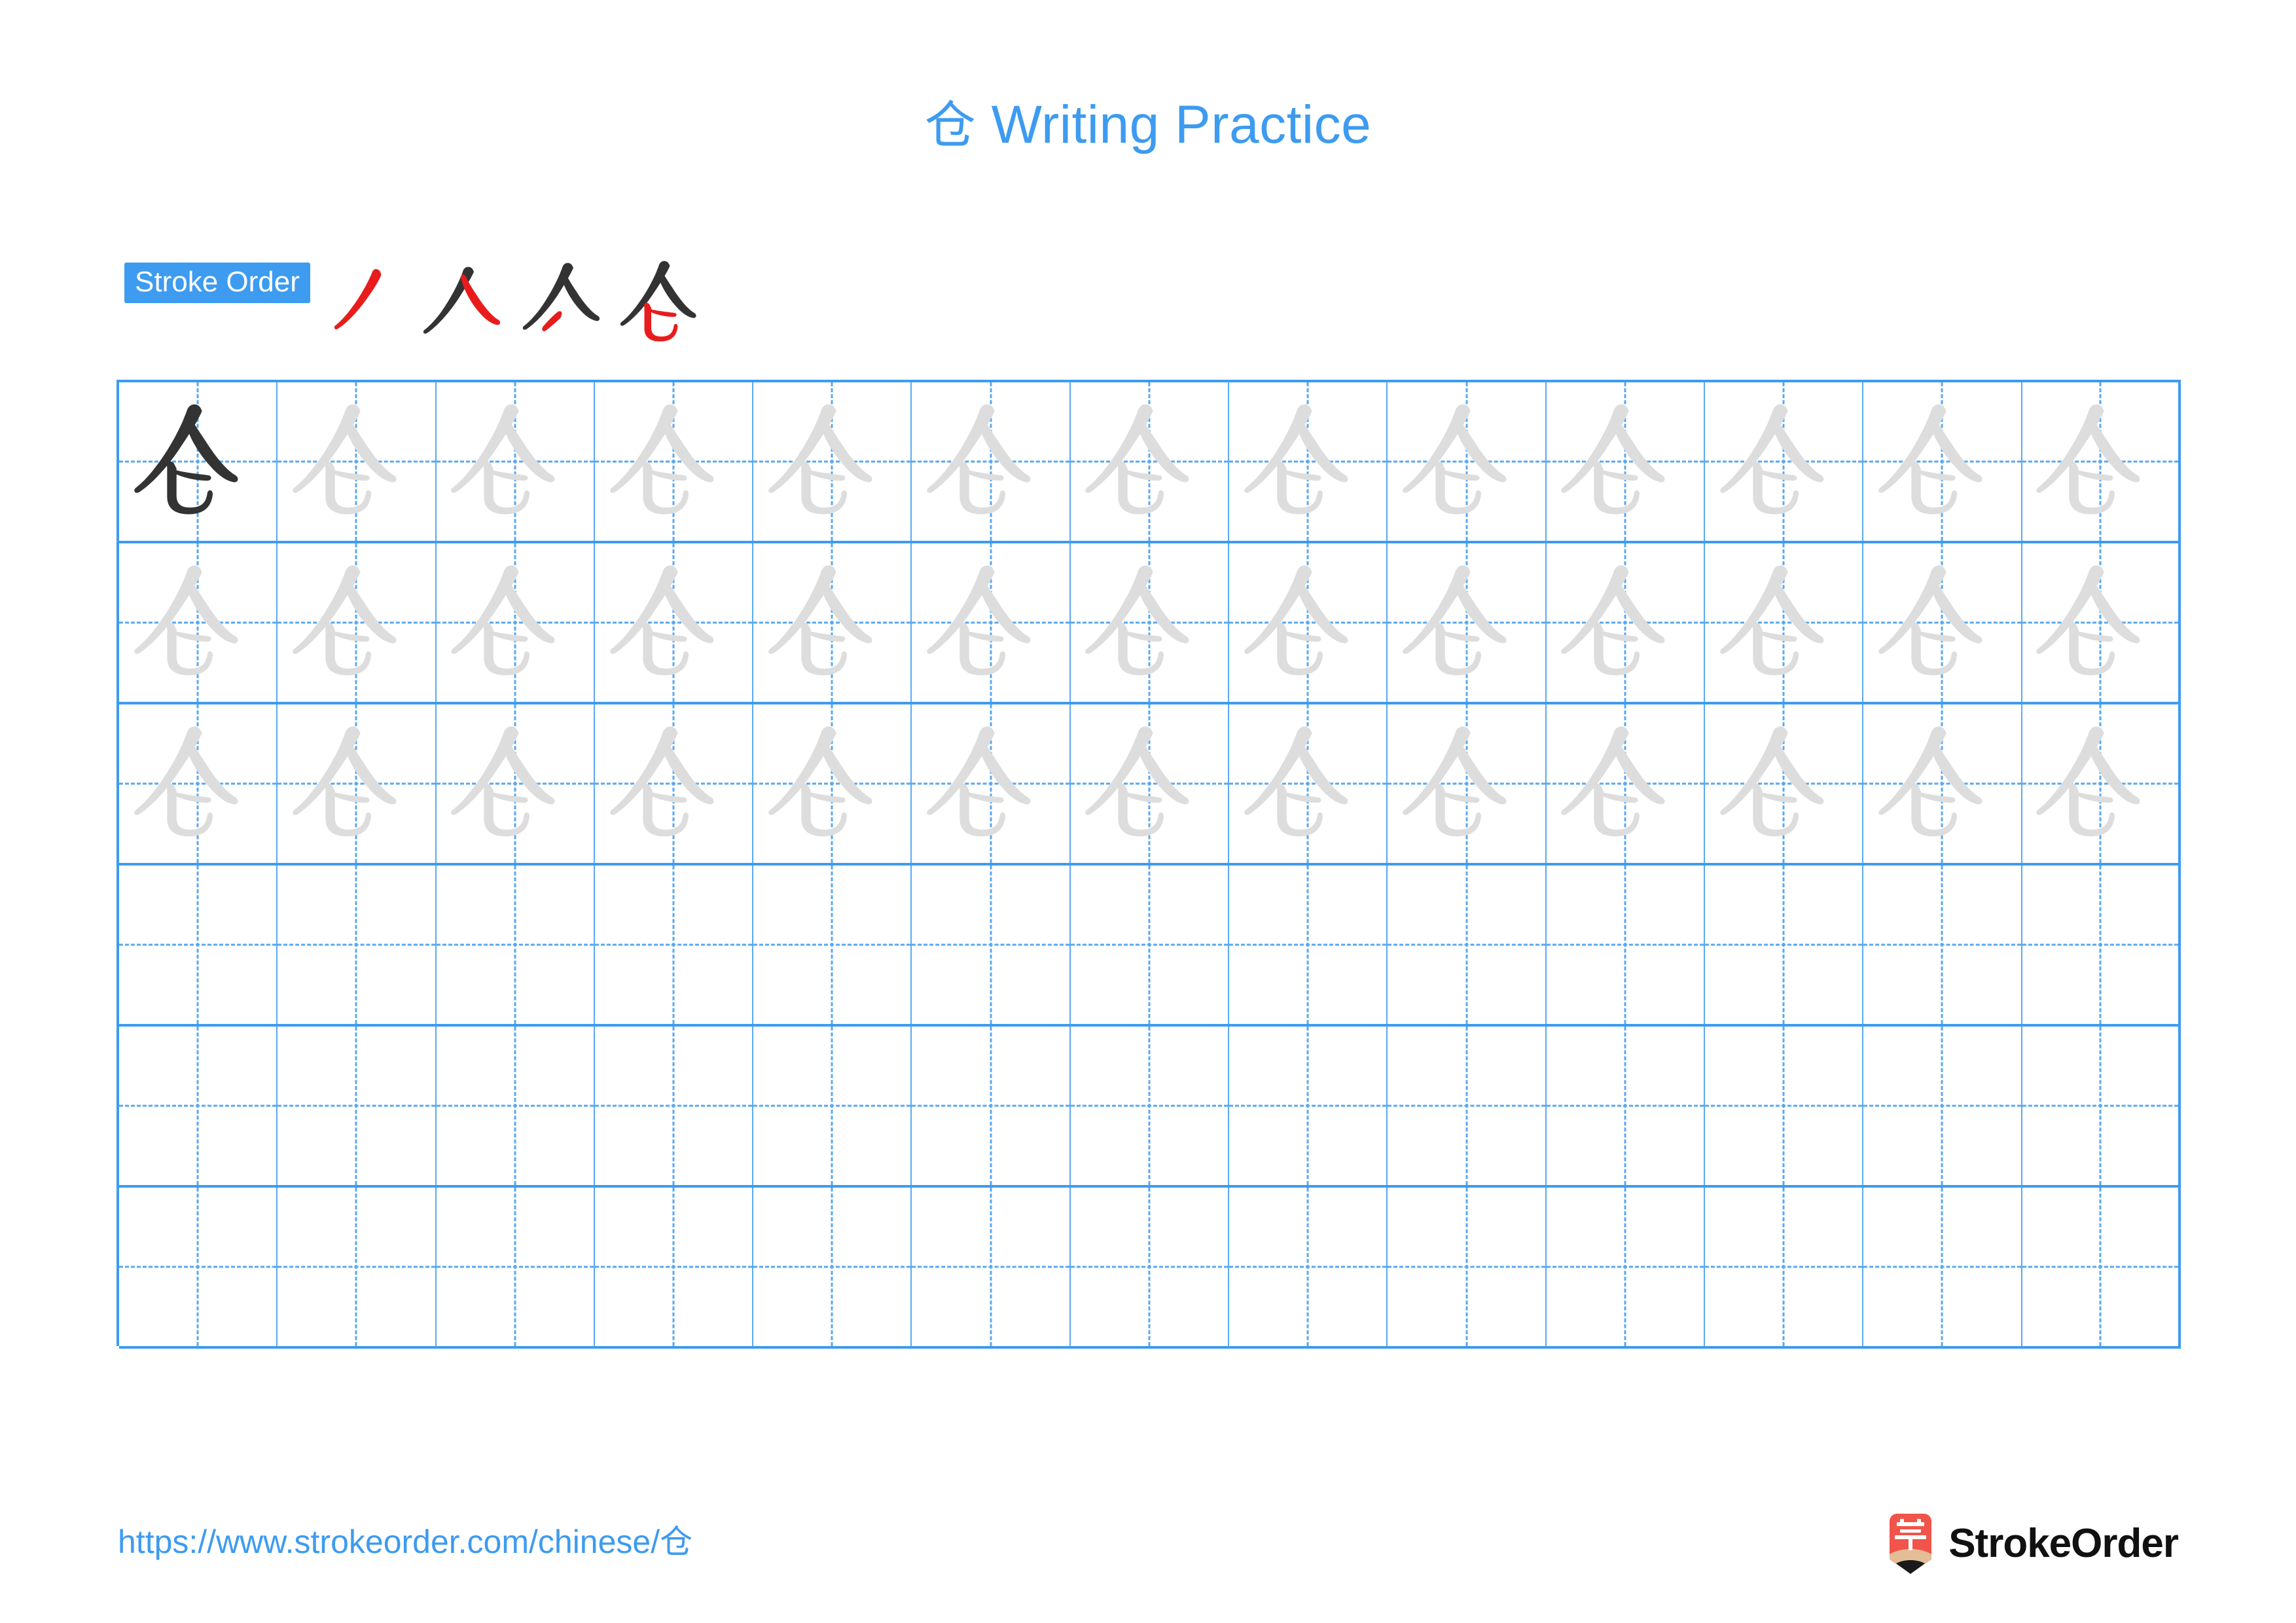 The image size is (2296, 1623). What do you see at coordinates (1468, 945) in the screenshot?
I see `grid-cell-r4-c9` at bounding box center [1468, 945].